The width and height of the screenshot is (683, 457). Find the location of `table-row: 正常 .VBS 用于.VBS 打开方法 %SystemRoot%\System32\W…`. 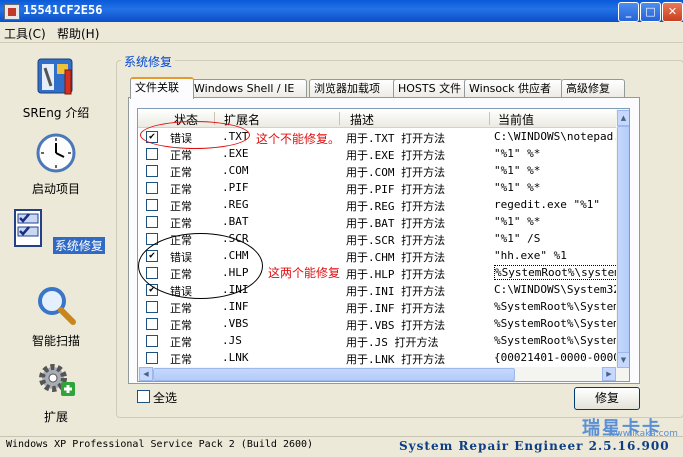

table-row: 正常 .VBS 用于.VBS 打开方法 %SystemRoot%\System32\W… is located at coordinates (377, 323).